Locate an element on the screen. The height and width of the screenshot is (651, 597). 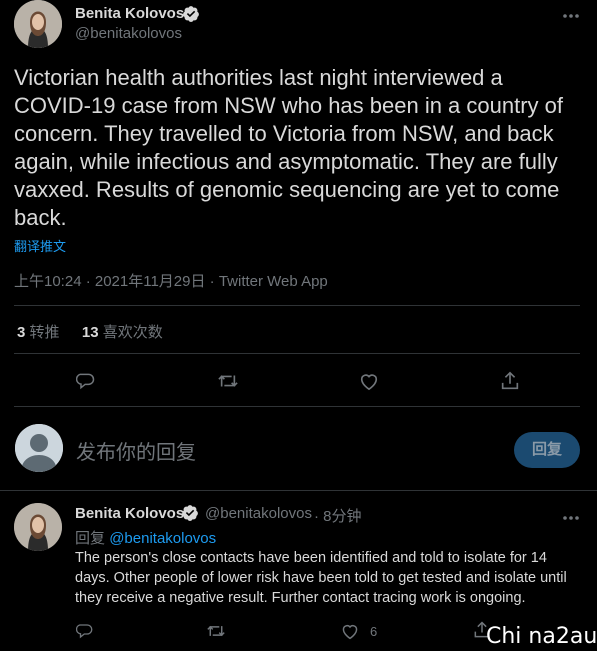
likes-stat: 13 喜欢次数 is located at coordinates (122, 332).